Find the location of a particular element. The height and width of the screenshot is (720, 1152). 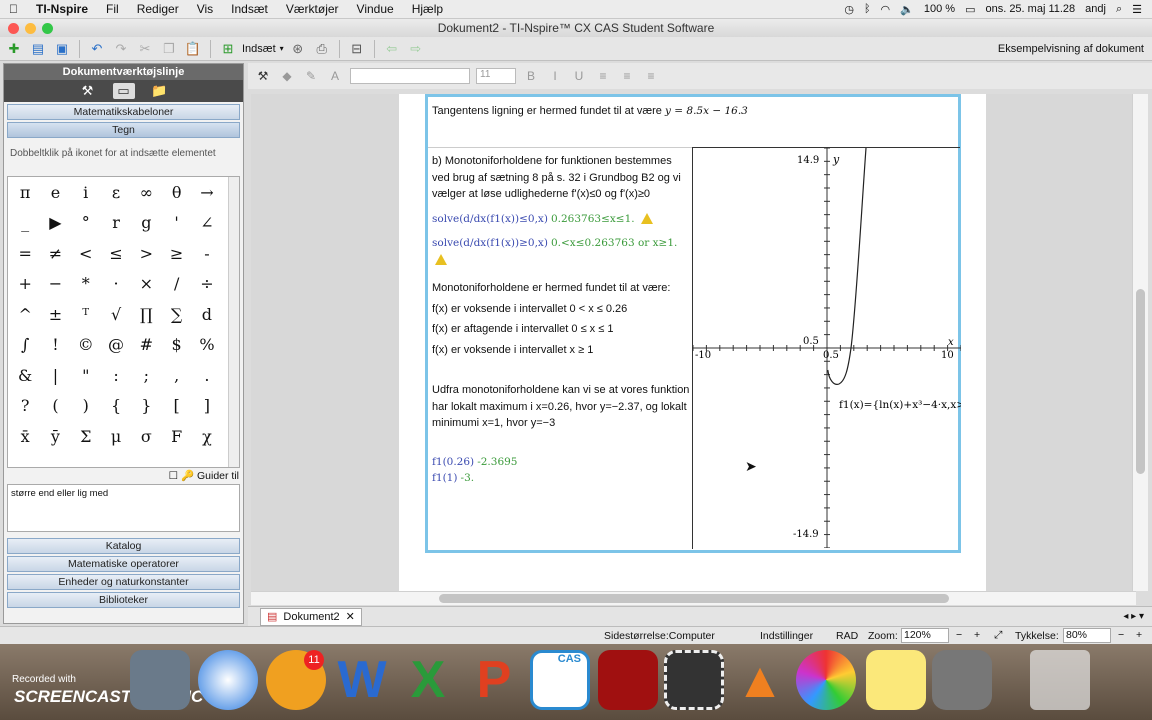

insert-menu-button: Indsæt is located at coordinates (259, 49).